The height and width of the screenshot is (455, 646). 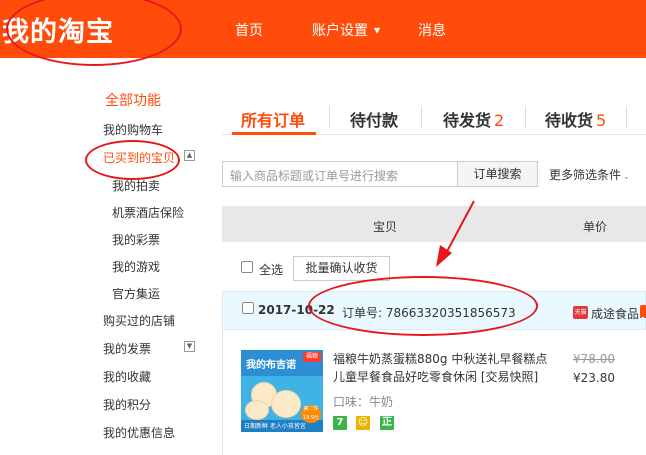 I want to click on original-price: ¥78.00, so click(x=594, y=359).